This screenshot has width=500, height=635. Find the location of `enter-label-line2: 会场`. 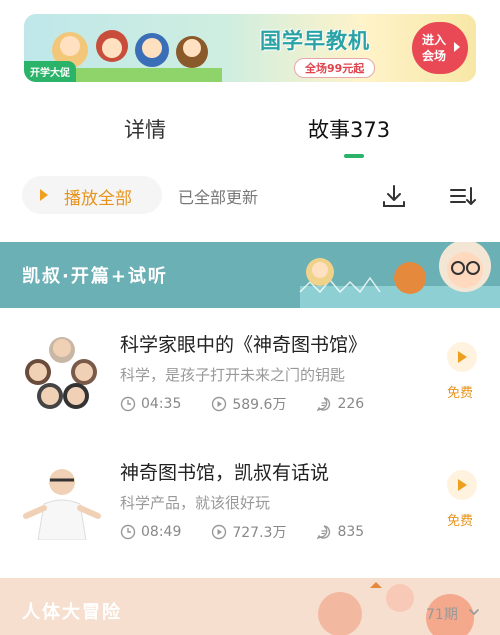

enter-label-line2: 会场 is located at coordinates (434, 56).